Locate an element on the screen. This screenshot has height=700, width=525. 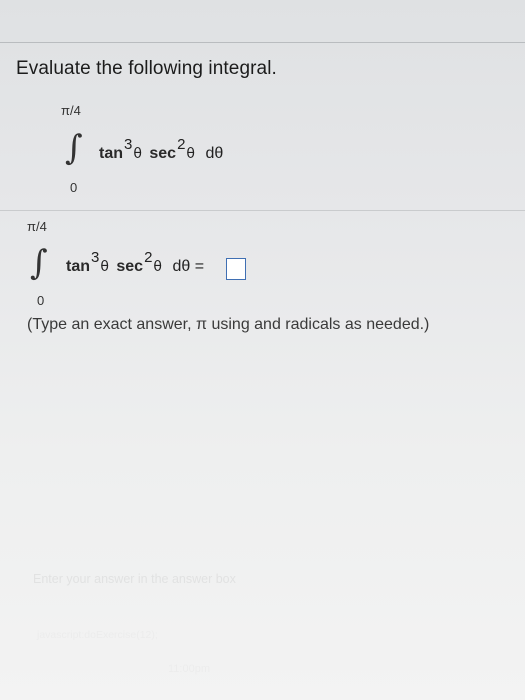
header-divider is located at coordinates (262, 42).